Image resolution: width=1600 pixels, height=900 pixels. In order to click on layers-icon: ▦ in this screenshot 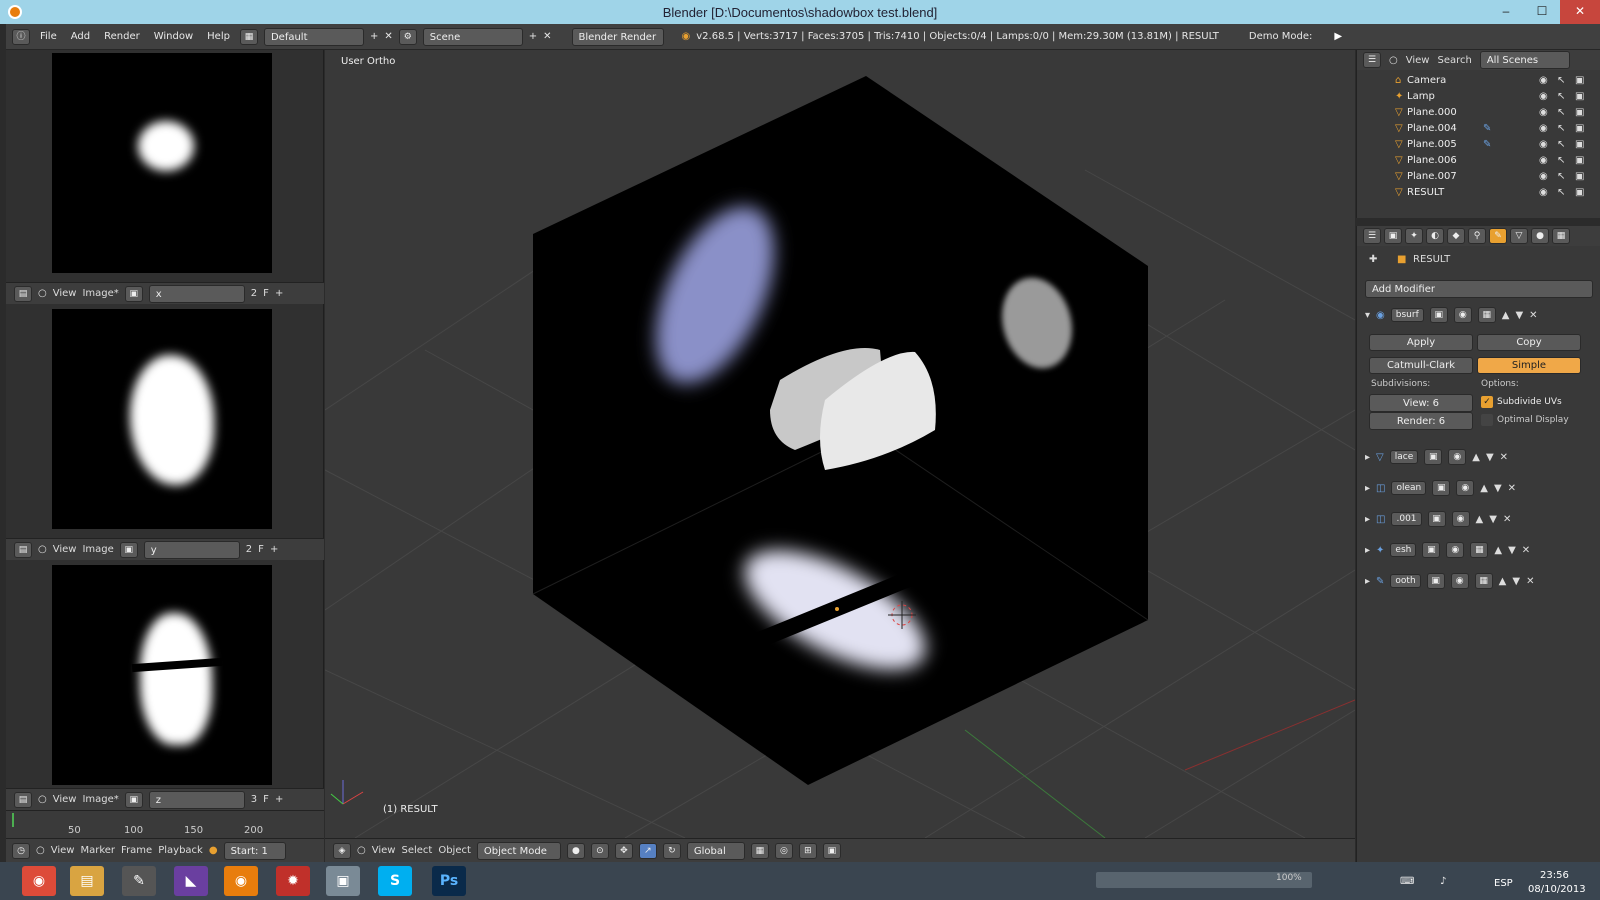, I will do `click(759, 850)`.